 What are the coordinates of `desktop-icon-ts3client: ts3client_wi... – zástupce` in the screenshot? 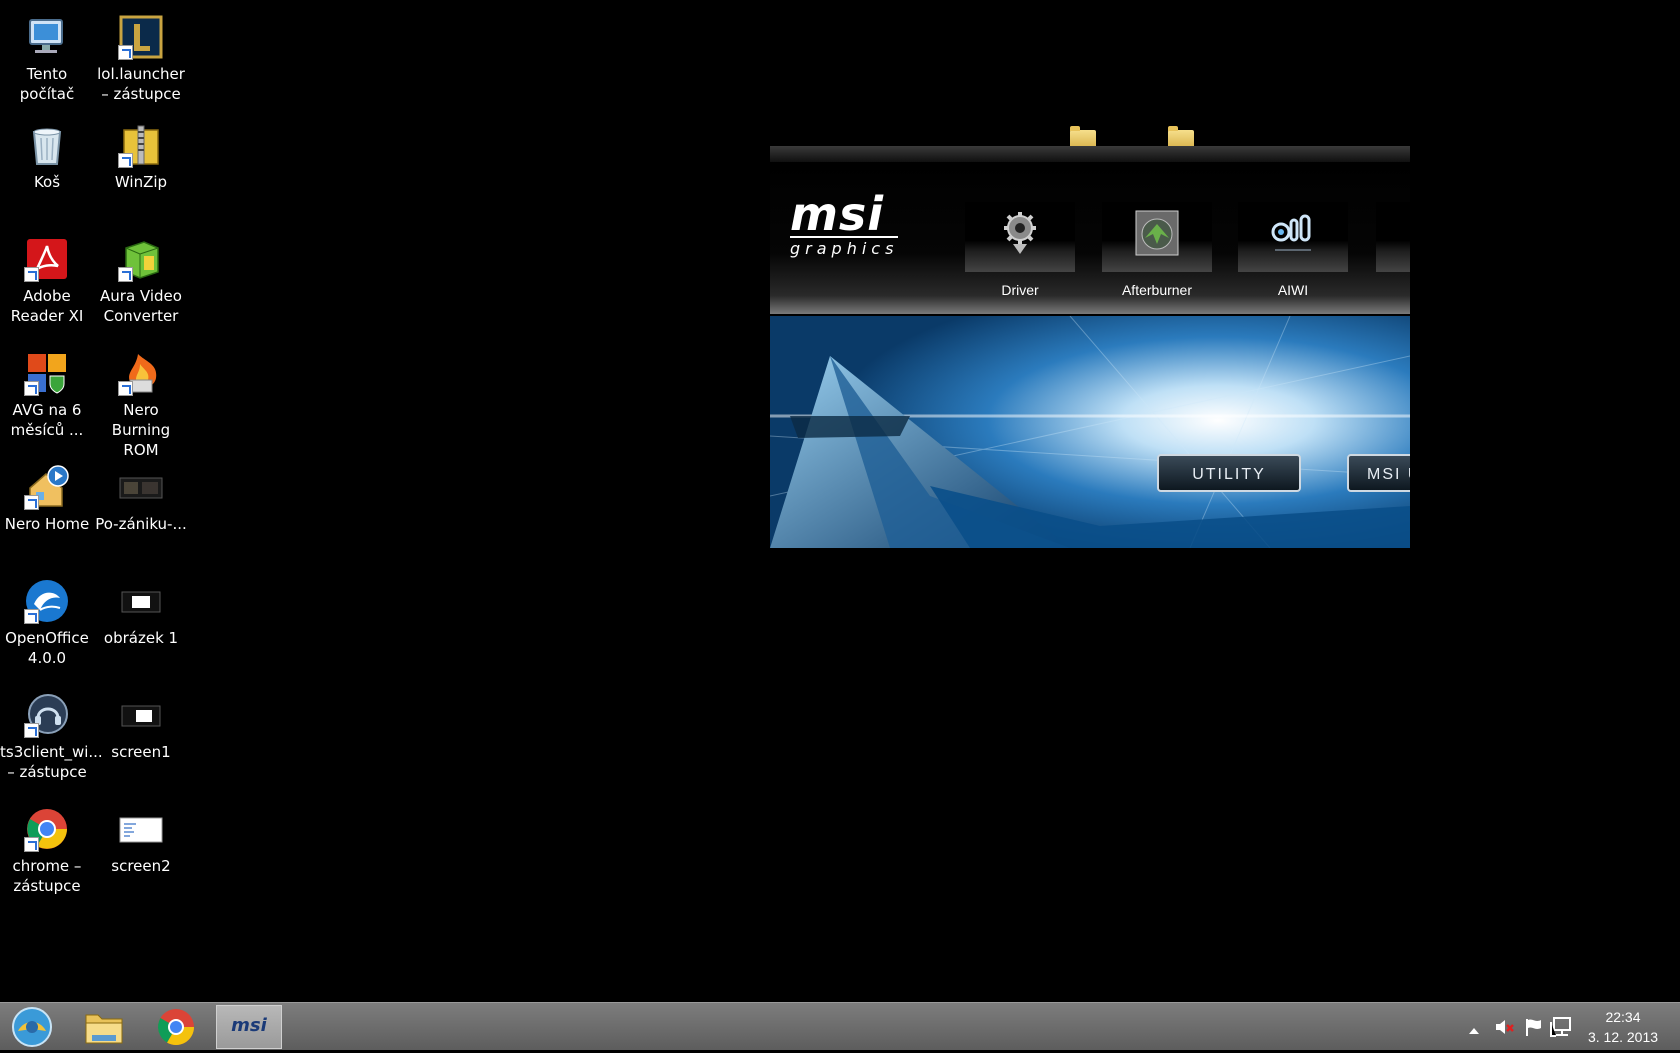 It's located at (51, 734).